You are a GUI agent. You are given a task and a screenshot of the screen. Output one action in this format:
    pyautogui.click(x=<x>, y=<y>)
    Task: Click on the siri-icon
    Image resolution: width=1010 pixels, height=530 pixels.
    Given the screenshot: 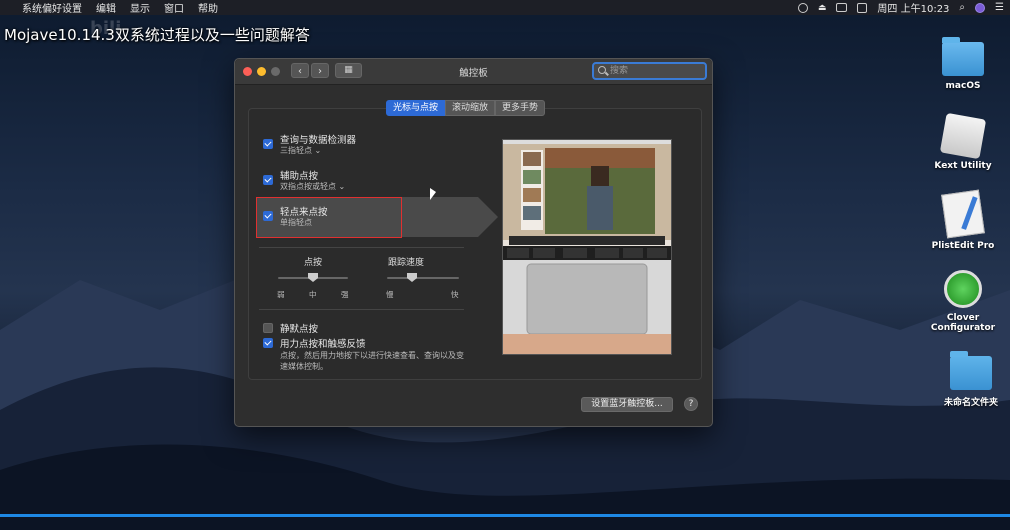 What is the action you would take?
    pyautogui.click(x=980, y=7)
    